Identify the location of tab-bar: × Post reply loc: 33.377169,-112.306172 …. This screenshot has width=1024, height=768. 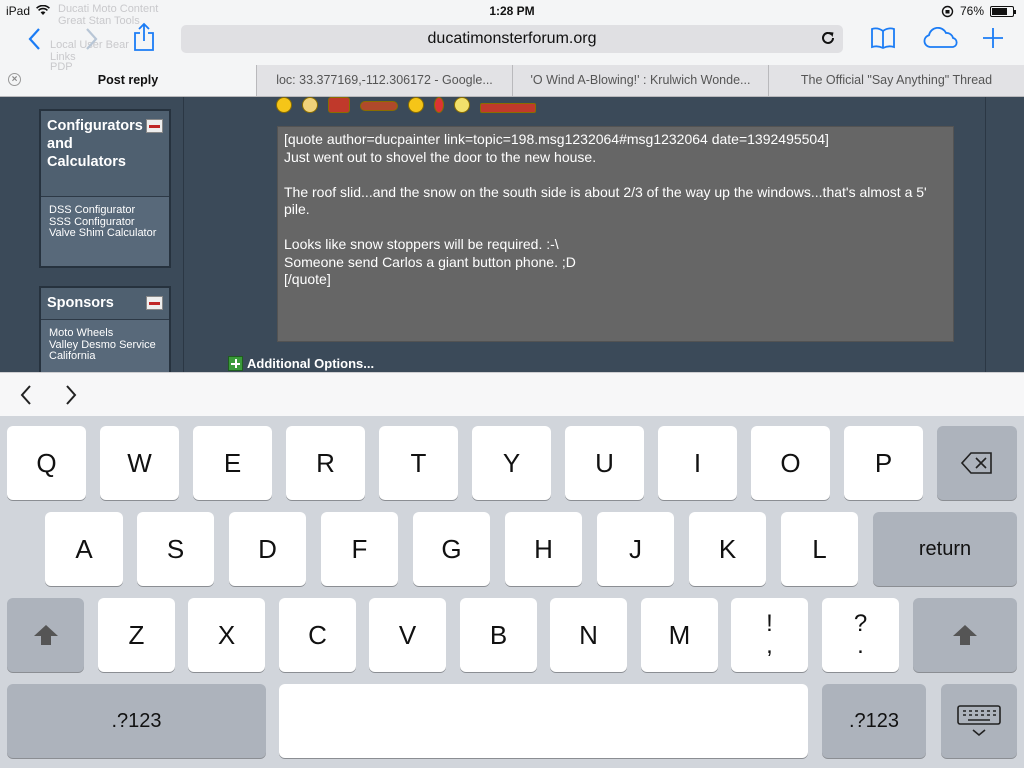
(512, 81).